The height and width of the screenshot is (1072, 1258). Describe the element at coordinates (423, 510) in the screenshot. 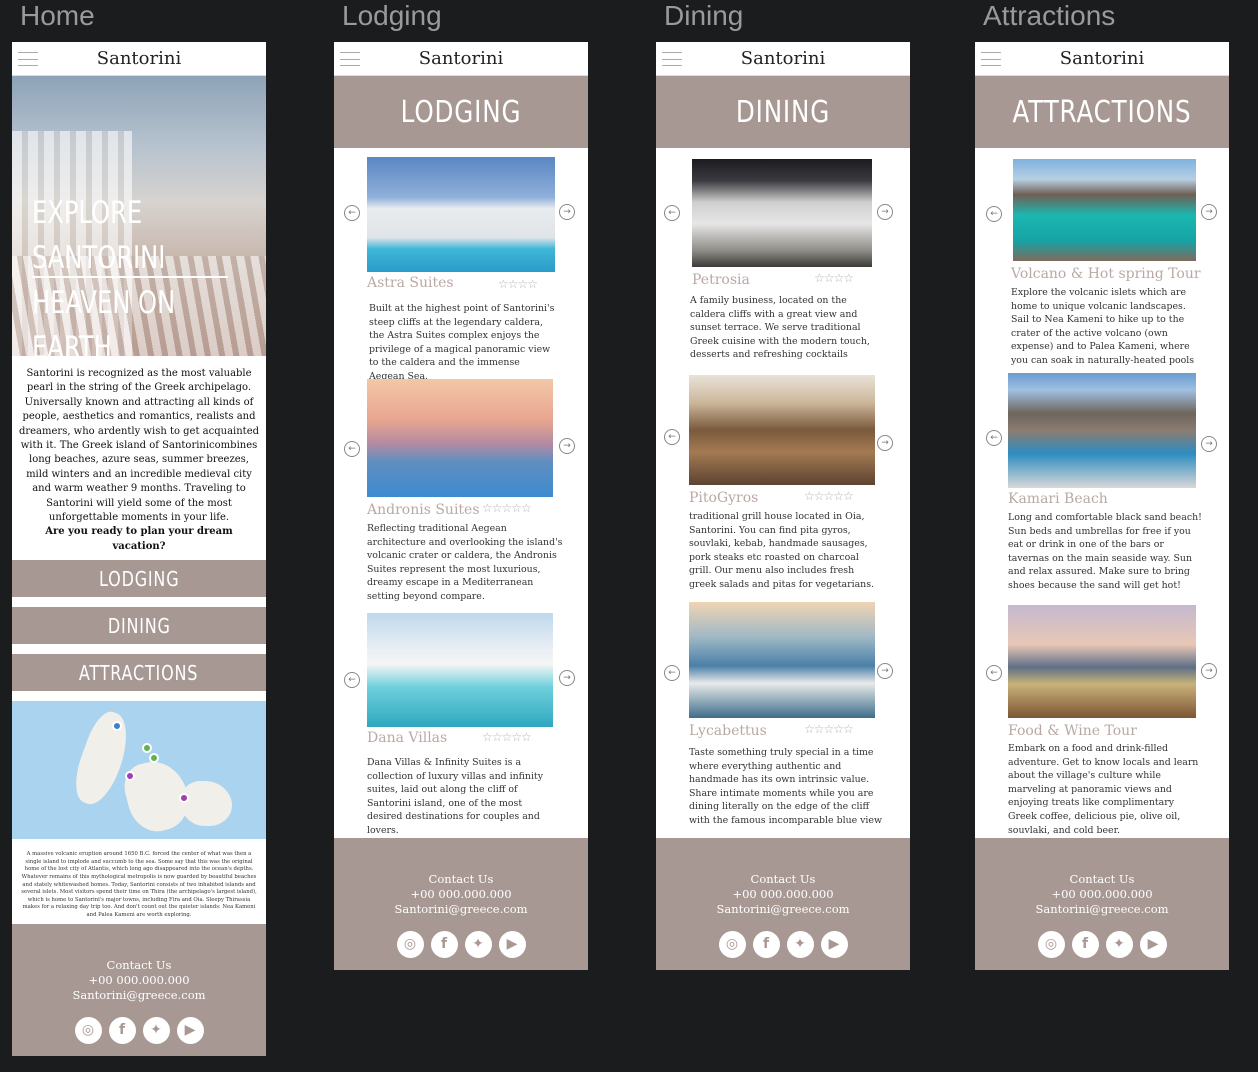

I see `listing-title: Andronis Suites` at that location.